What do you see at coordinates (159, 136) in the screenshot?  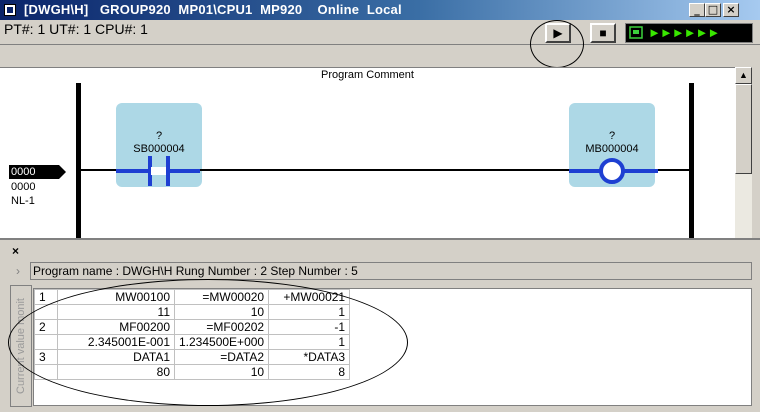 I see `contact-comment: ?` at bounding box center [159, 136].